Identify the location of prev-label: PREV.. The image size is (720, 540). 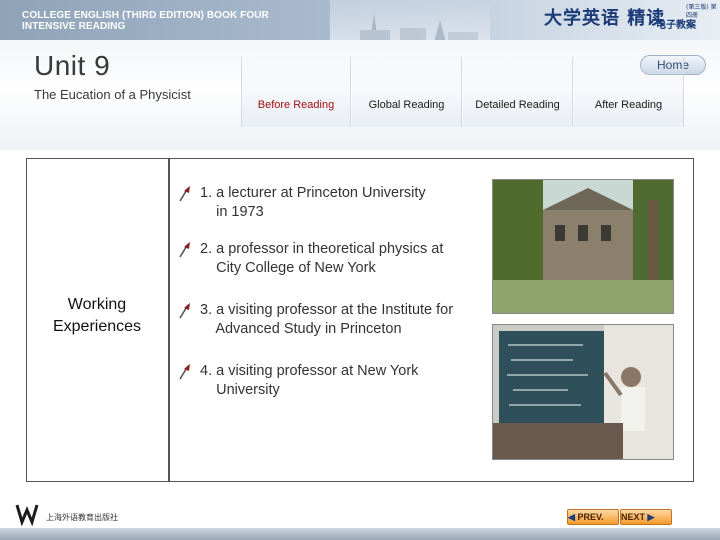
(590, 517).